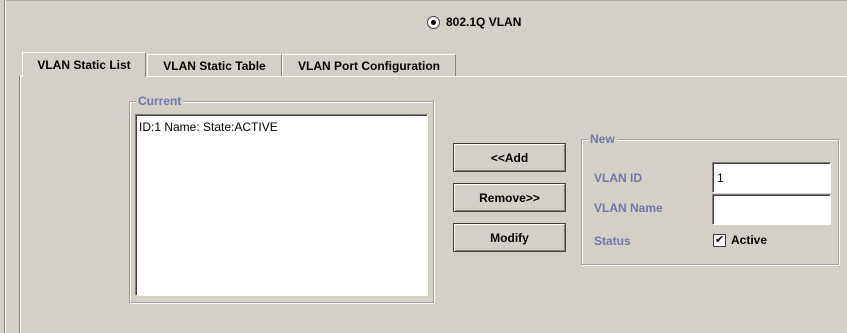 The height and width of the screenshot is (333, 847). What do you see at coordinates (602, 139) in the screenshot?
I see `new-groupbox-title: New` at bounding box center [602, 139].